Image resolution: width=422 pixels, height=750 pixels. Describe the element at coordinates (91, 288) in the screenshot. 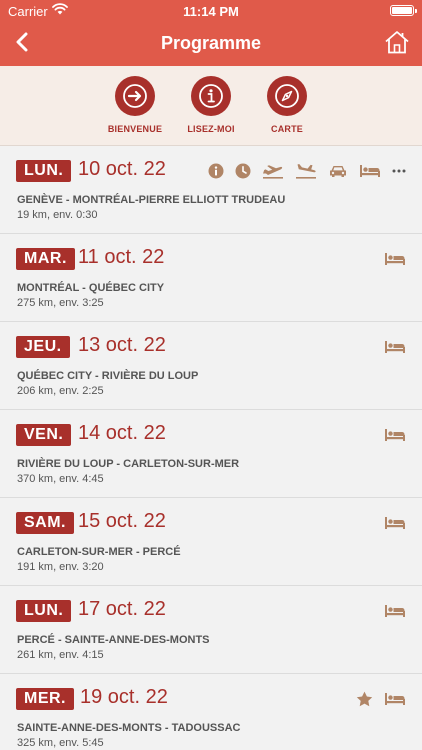

I see `route-label: MONTRÉAL - QUÉBEC CITY` at that location.